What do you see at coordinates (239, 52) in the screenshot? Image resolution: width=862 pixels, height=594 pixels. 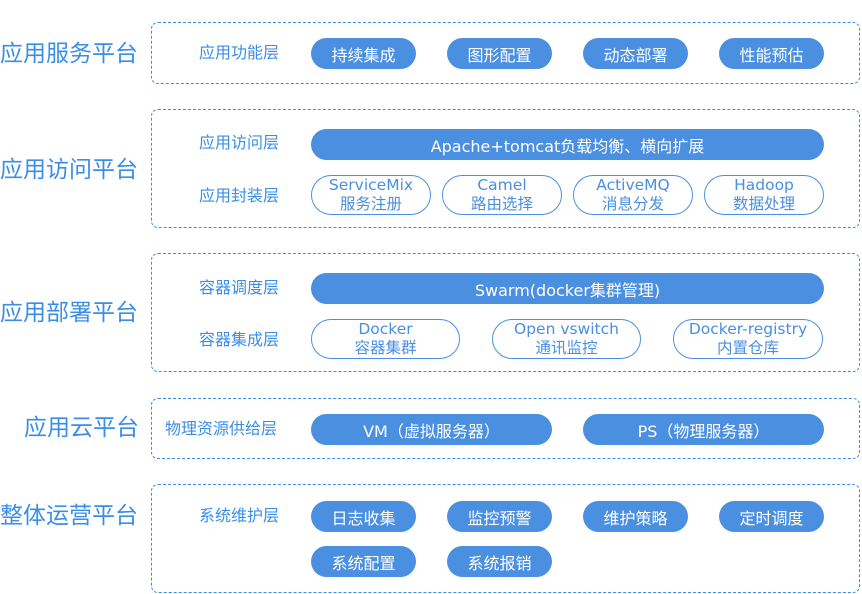 I see `layer-label-function: 应用功能层` at bounding box center [239, 52].